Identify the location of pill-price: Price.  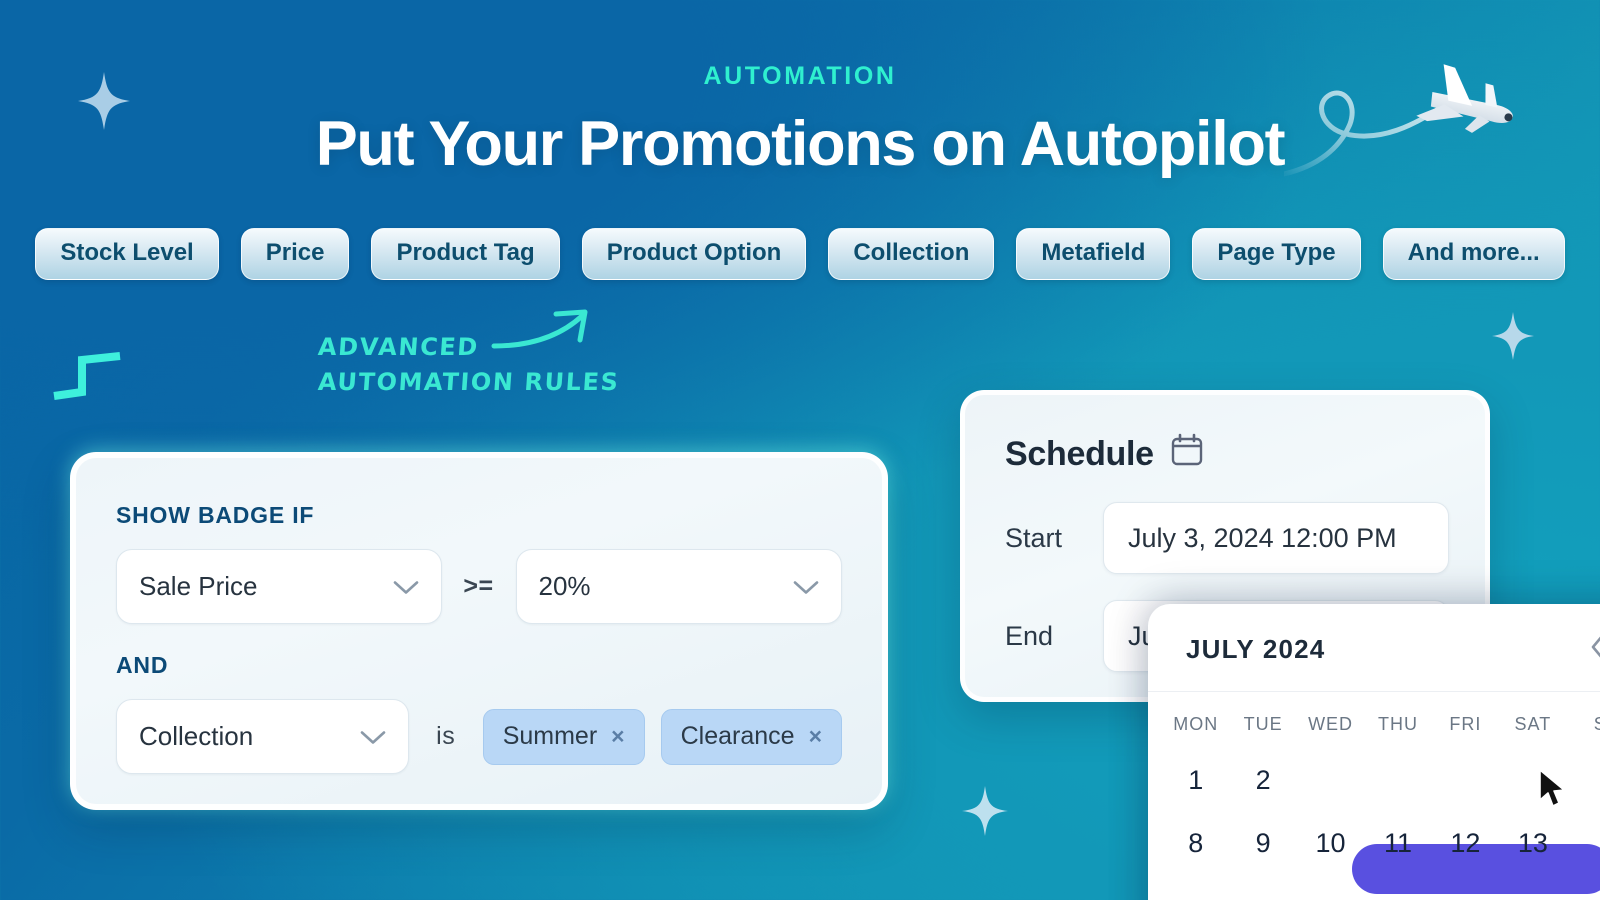
(295, 254).